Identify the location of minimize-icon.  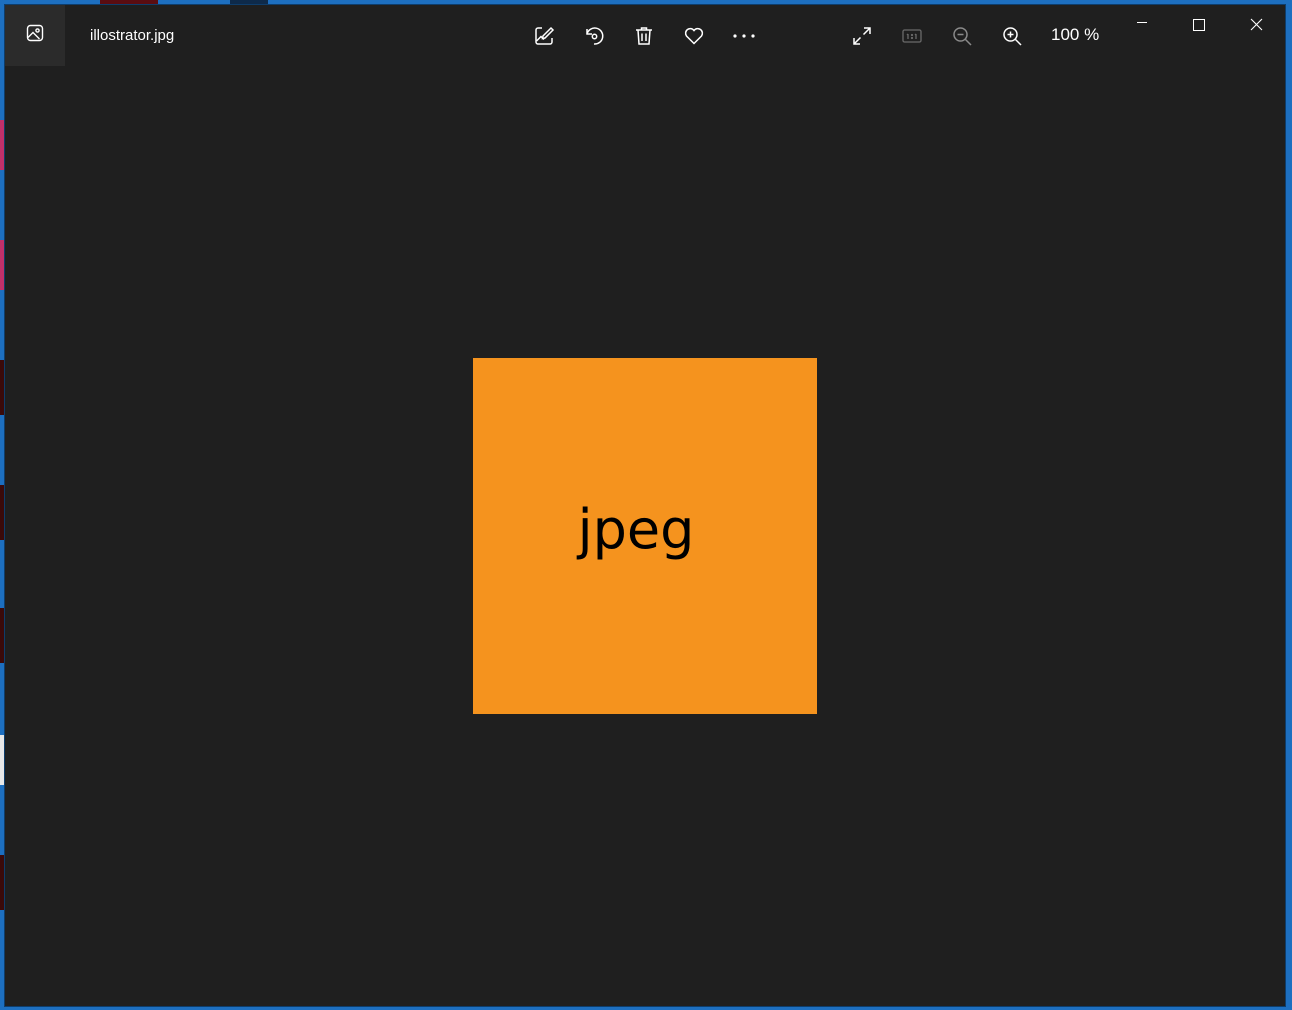
(1142, 27).